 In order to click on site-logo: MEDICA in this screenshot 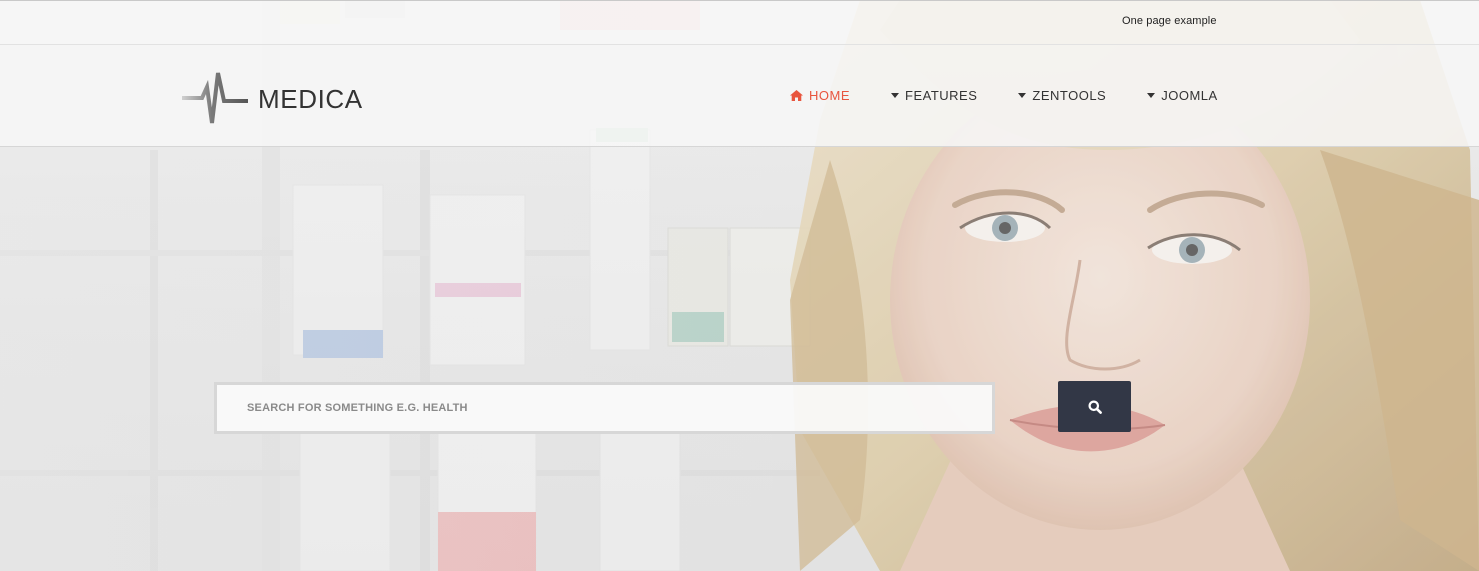, I will do `click(272, 99)`.